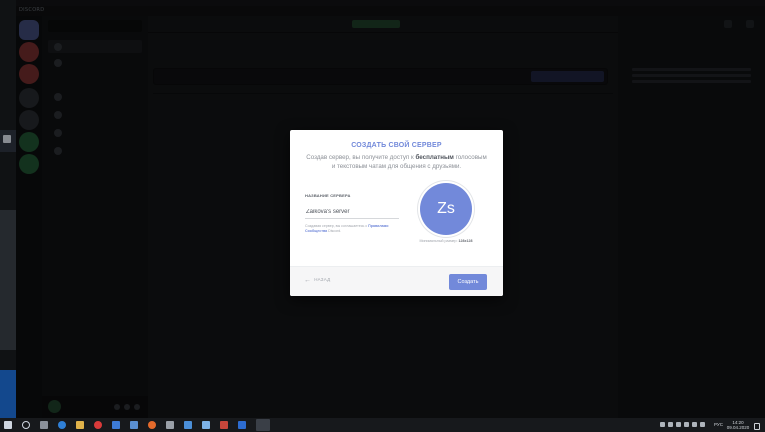 The width and height of the screenshot is (765, 432). Describe the element at coordinates (26, 425) in the screenshot. I see `search-icon` at that location.